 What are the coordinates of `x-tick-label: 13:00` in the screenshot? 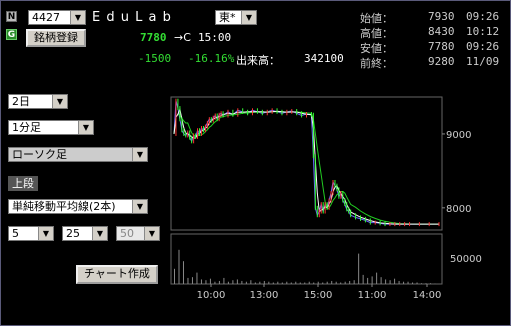 It's located at (264, 295).